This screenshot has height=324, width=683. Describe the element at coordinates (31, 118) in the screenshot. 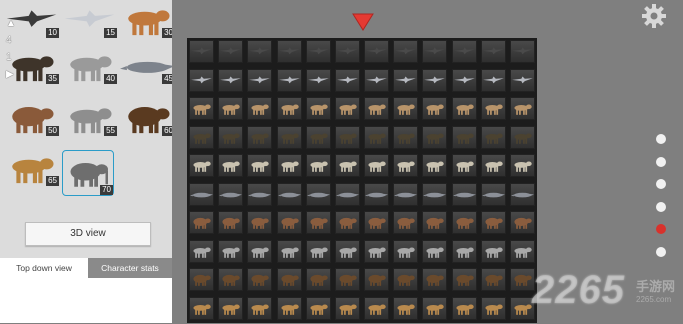

I see `animal-tile-hippo: 50` at that location.